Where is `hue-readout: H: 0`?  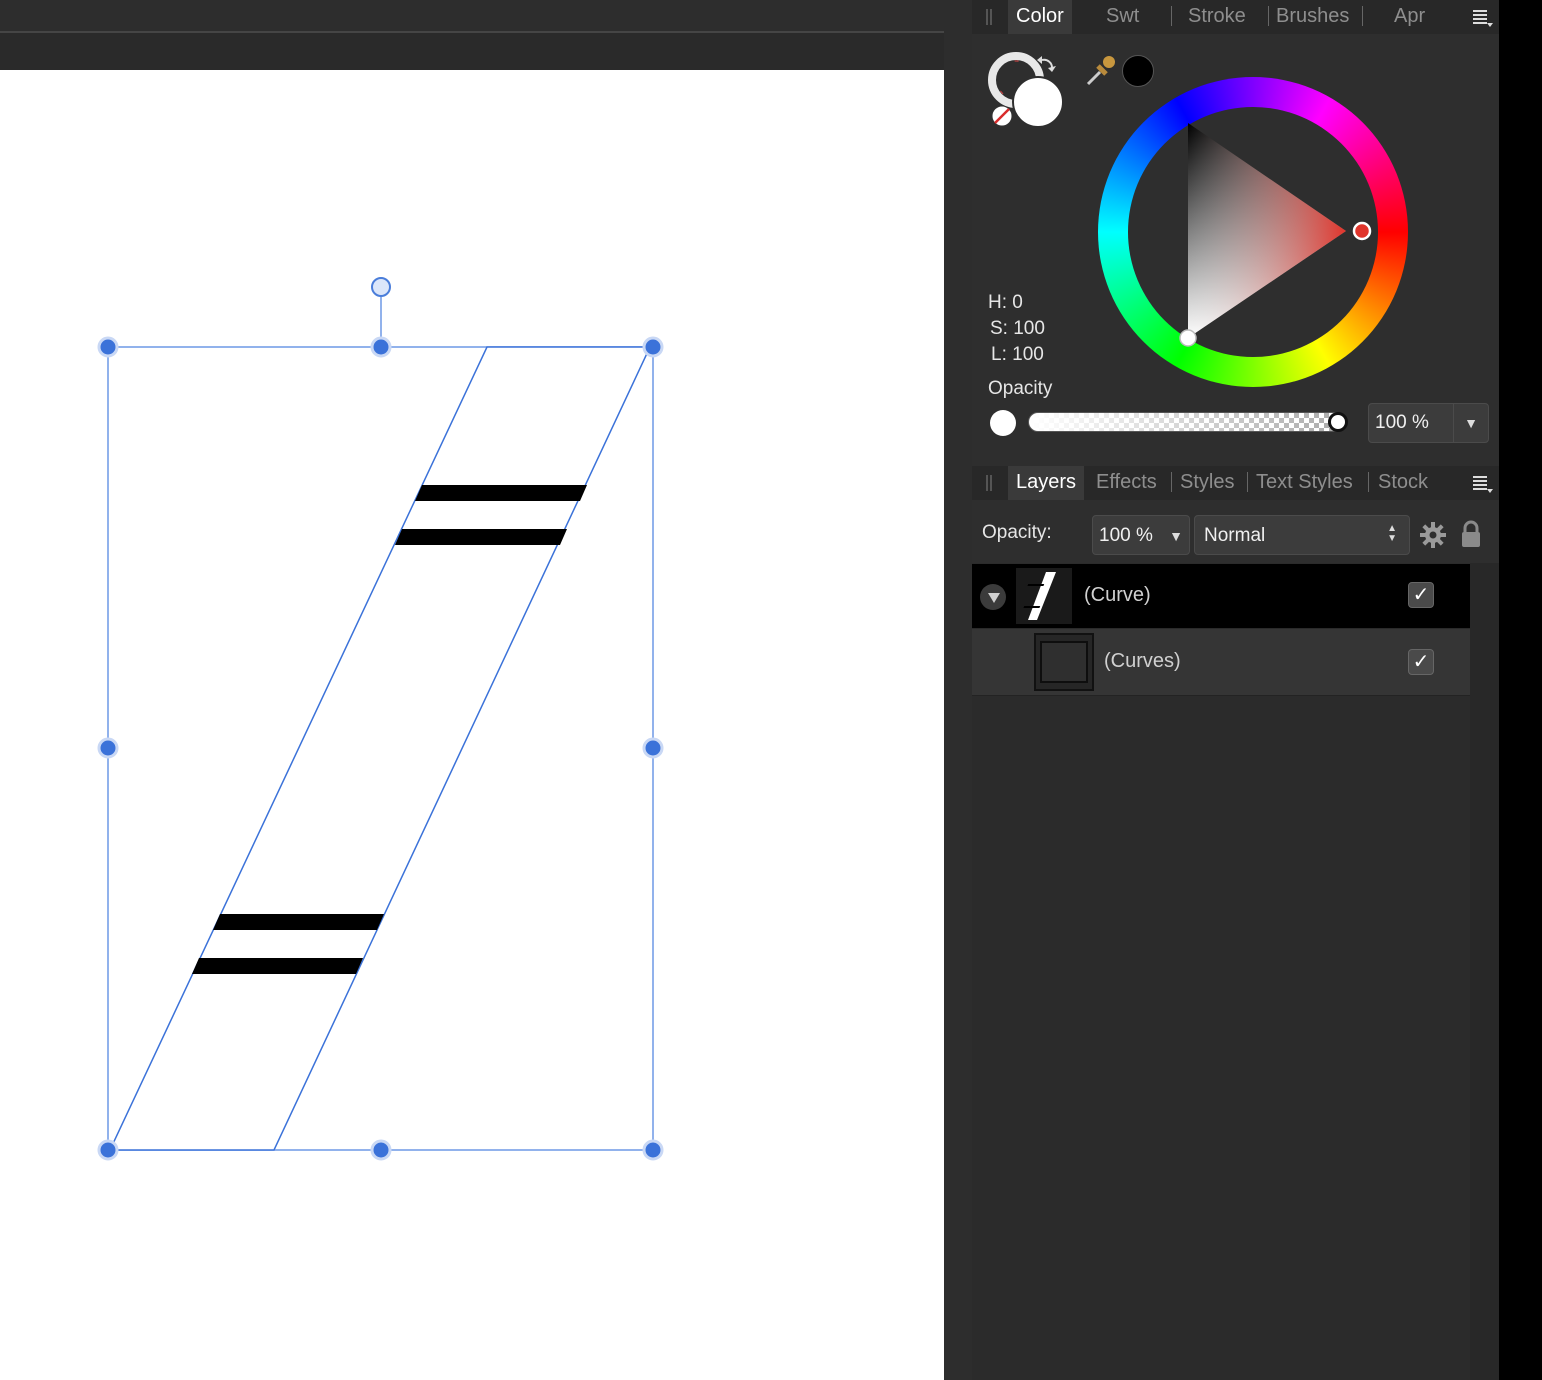 hue-readout: H: 0 is located at coordinates (1005, 302).